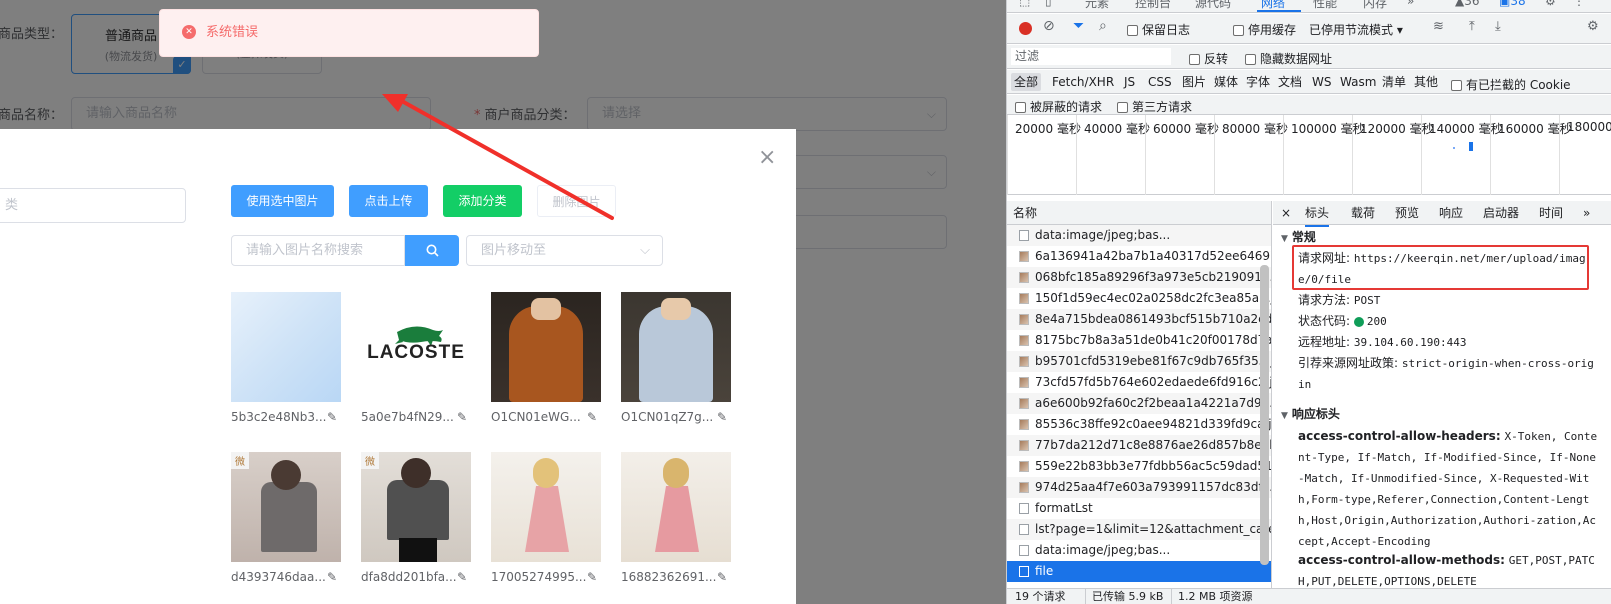 The width and height of the screenshot is (1611, 604). Describe the element at coordinates (1438, 26) in the screenshot. I see `network-conditions-icon: ≋` at that location.